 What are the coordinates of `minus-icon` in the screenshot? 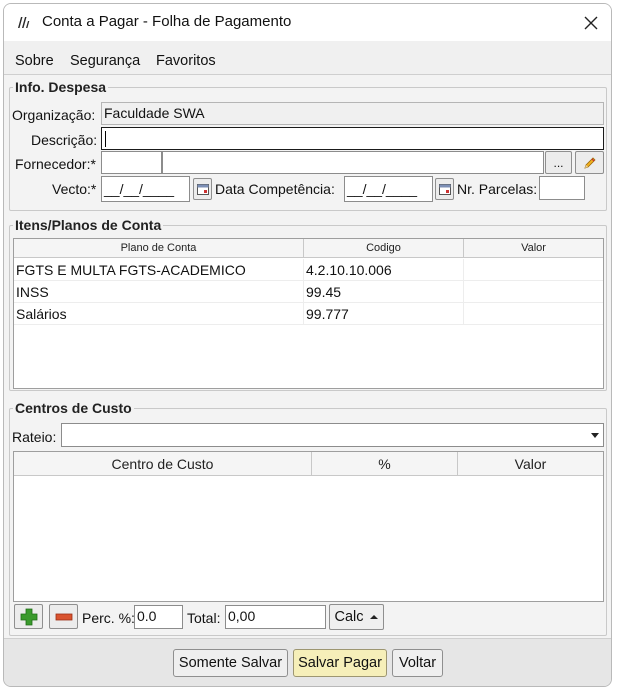 It's located at (63, 616).